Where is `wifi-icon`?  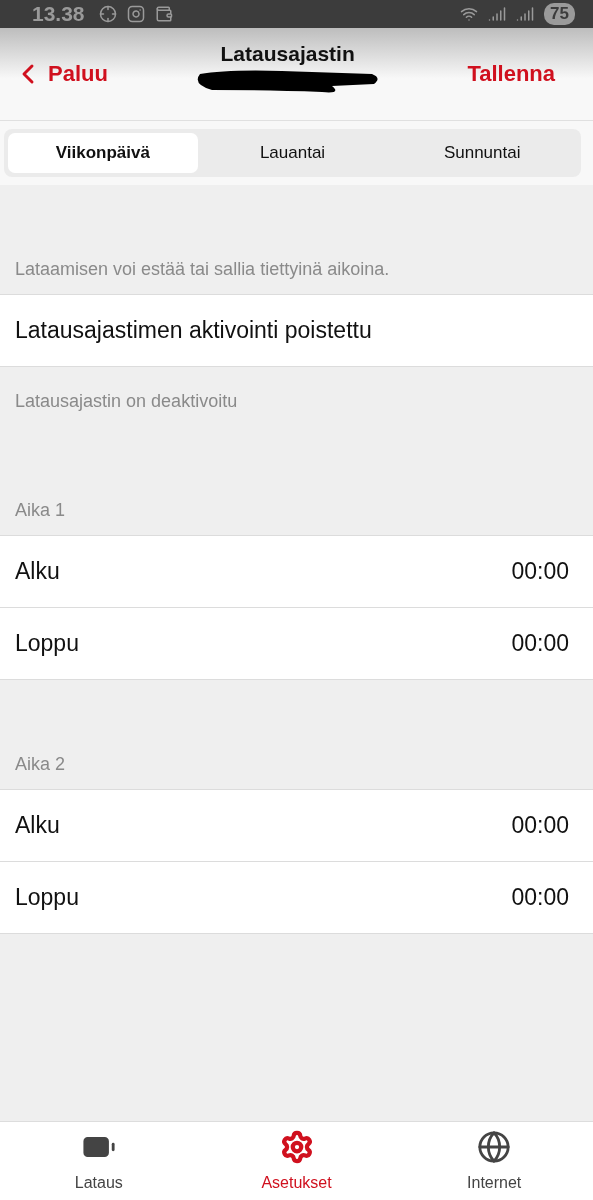
wifi-icon is located at coordinates (469, 14).